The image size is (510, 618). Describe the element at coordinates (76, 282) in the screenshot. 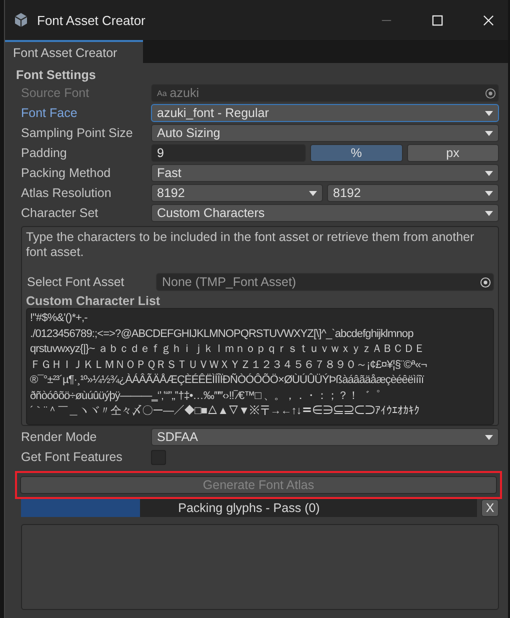

I see `field-label: Select Font Asset` at that location.